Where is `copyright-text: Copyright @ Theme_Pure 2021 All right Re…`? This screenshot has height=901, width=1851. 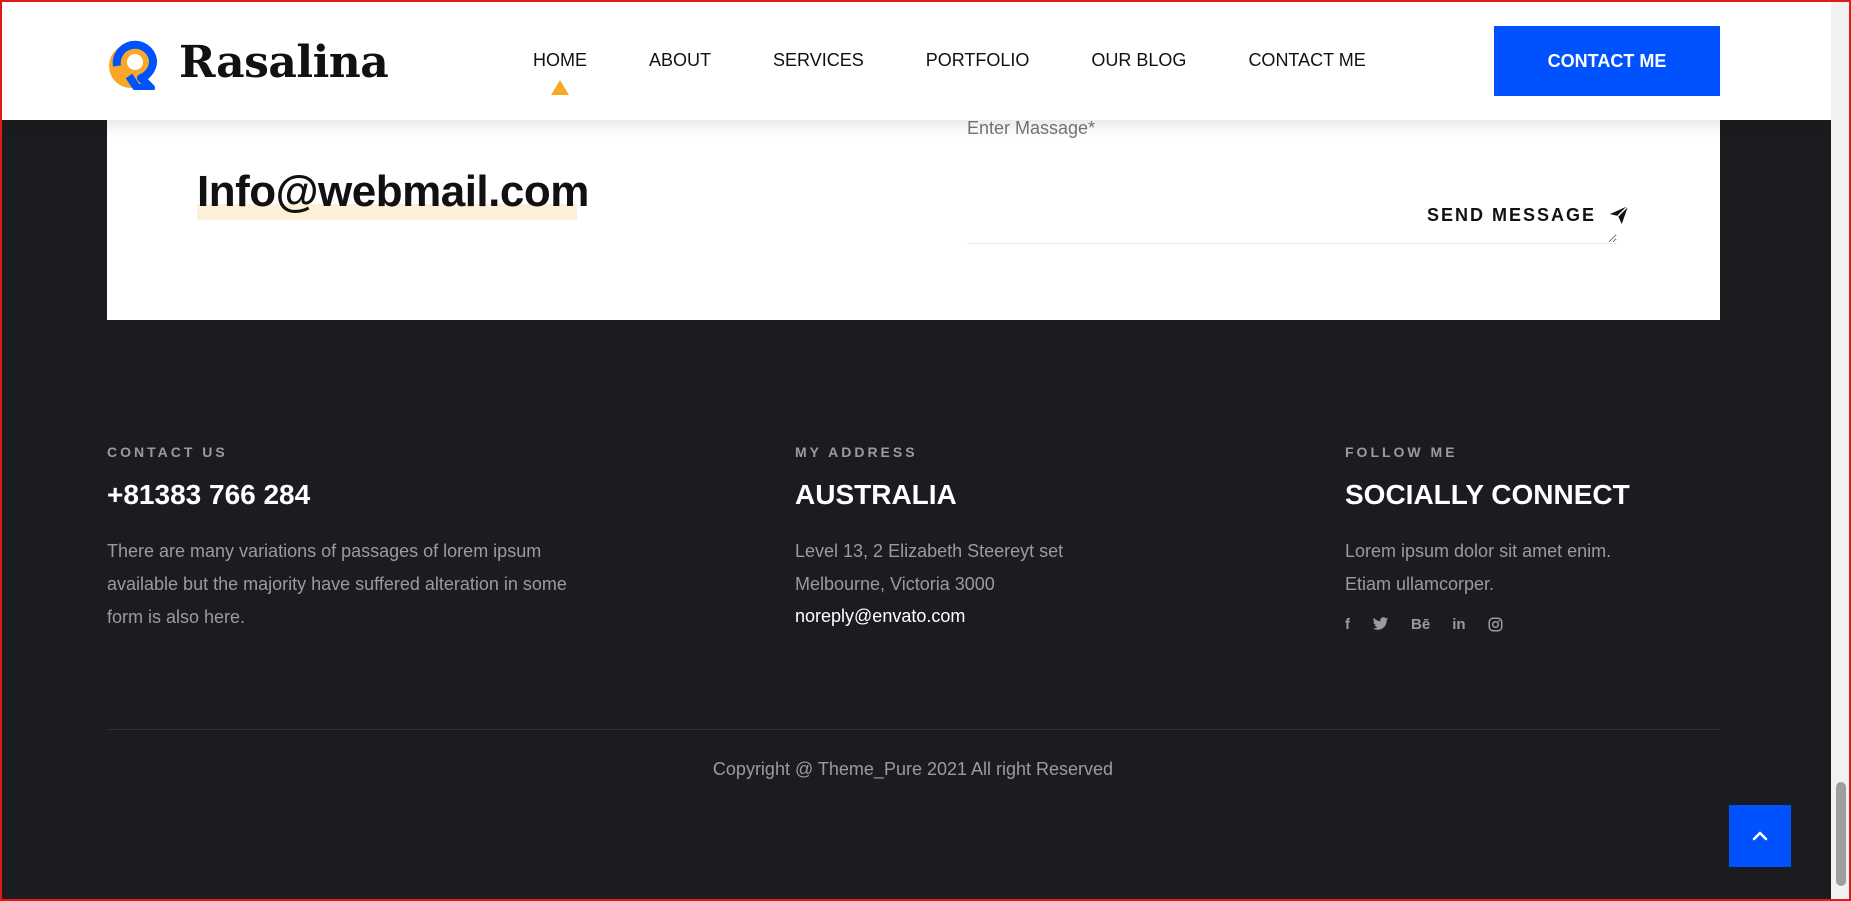
copyright-text: Copyright @ Theme_Pure 2021 All right Re… is located at coordinates (913, 769).